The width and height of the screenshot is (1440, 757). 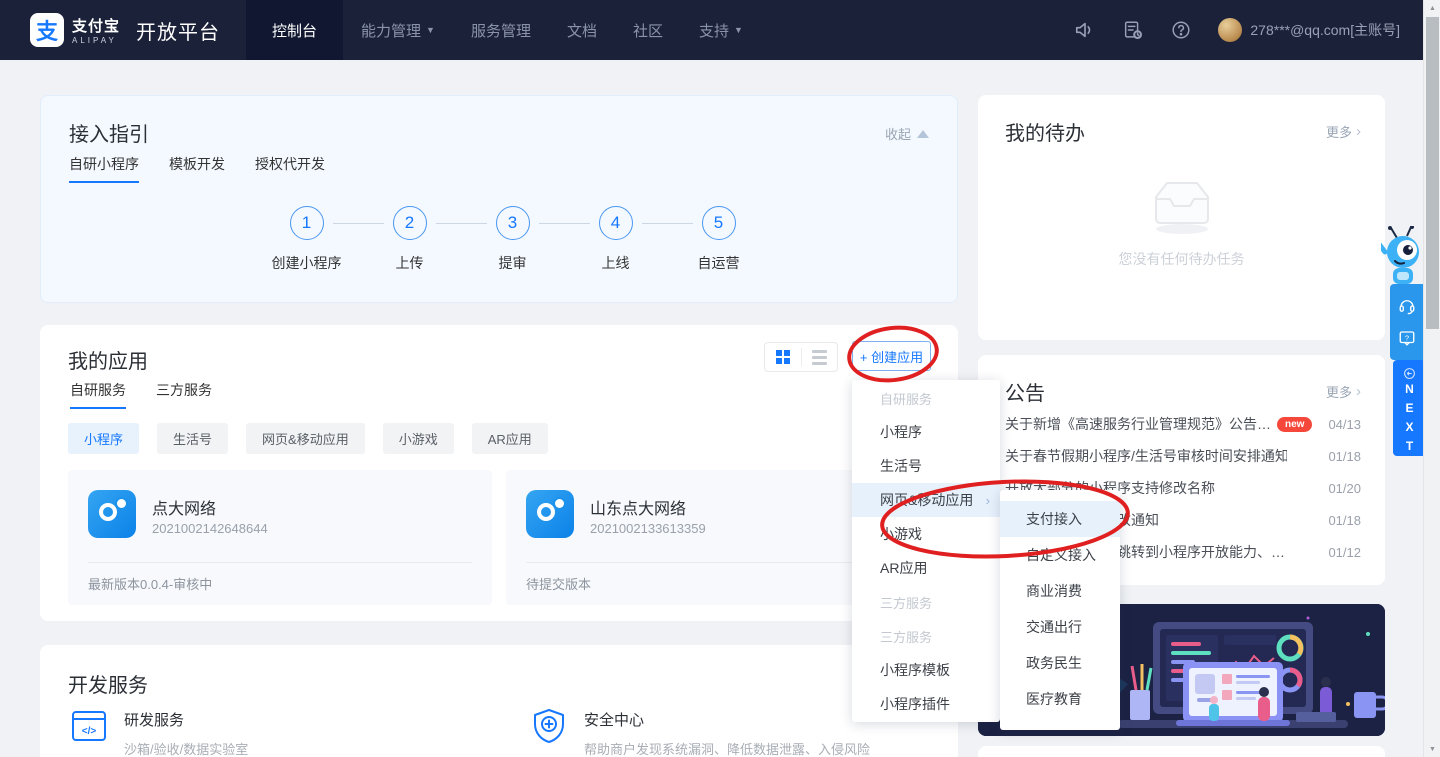 I want to click on menu-group-self-service: 自研服务, so click(x=906, y=399).